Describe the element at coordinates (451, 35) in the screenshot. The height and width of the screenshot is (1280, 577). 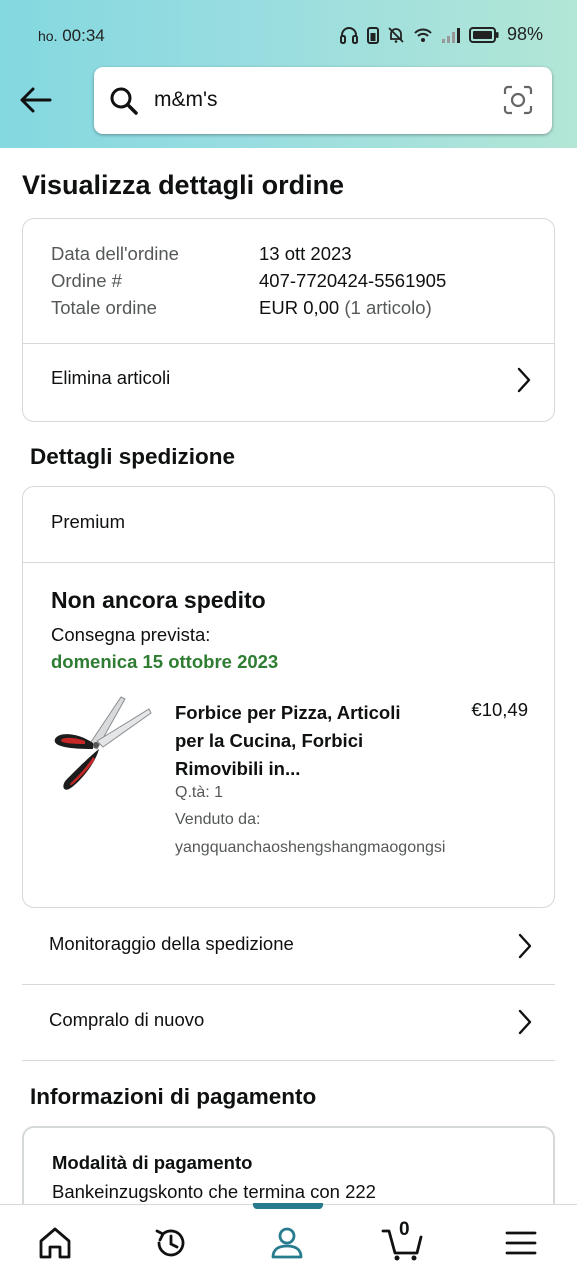
I see `signal-icon` at that location.